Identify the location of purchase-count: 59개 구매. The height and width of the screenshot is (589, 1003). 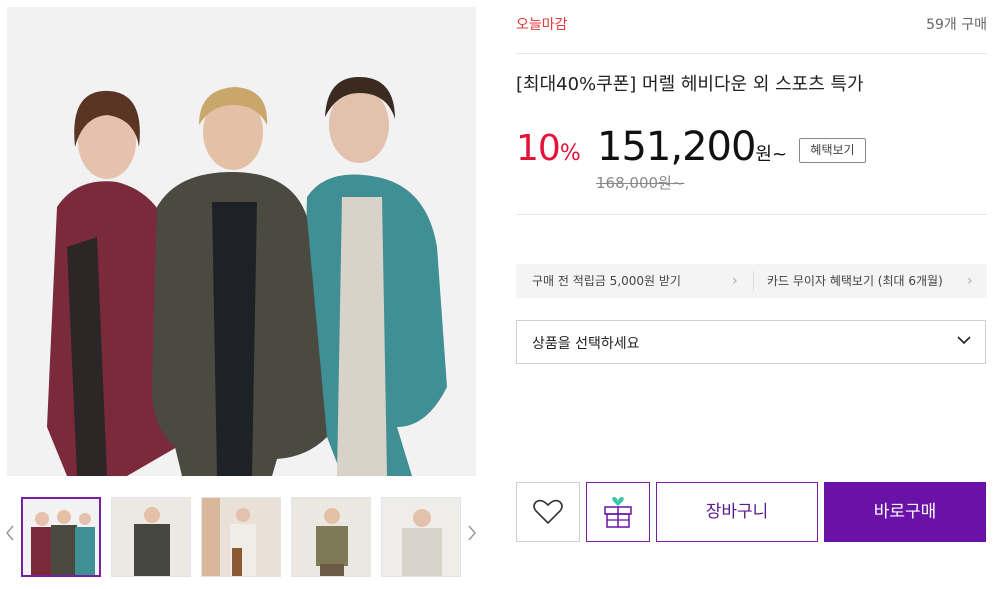
(956, 25).